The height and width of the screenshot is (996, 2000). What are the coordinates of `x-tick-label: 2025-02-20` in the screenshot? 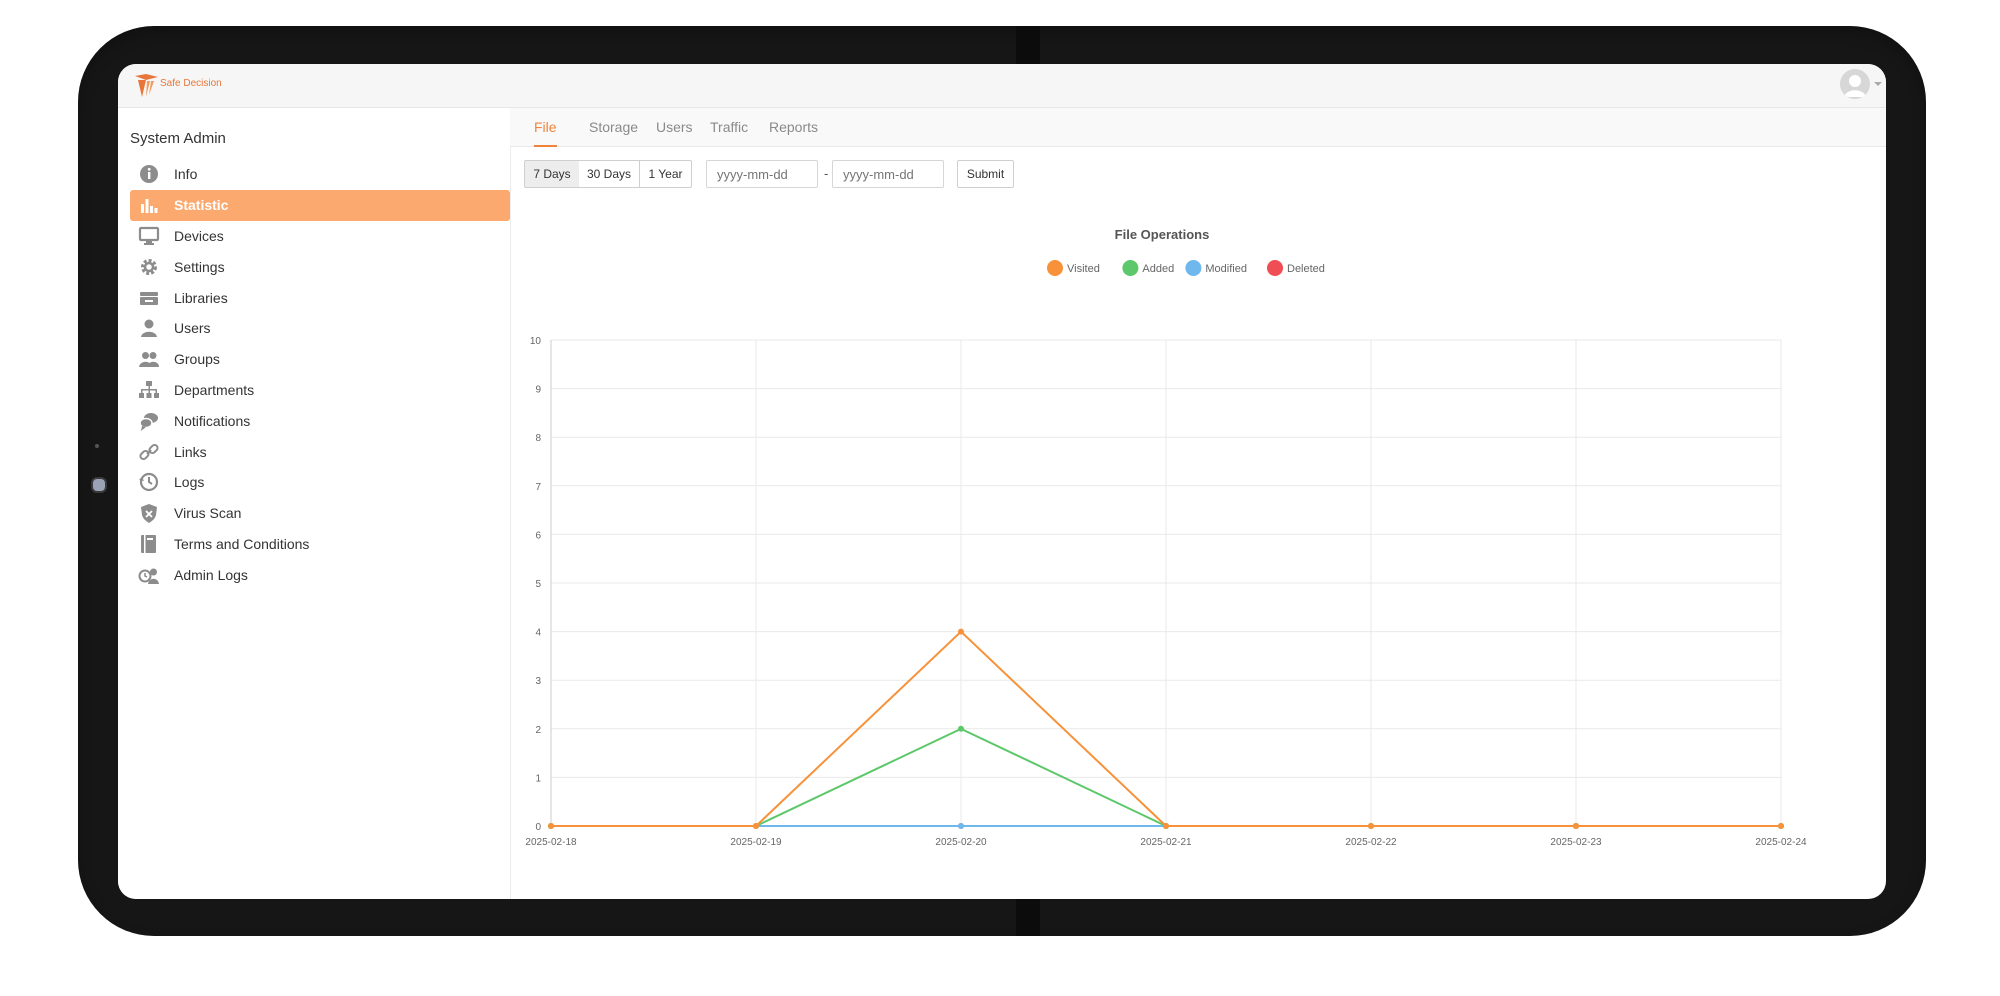 It's located at (961, 842).